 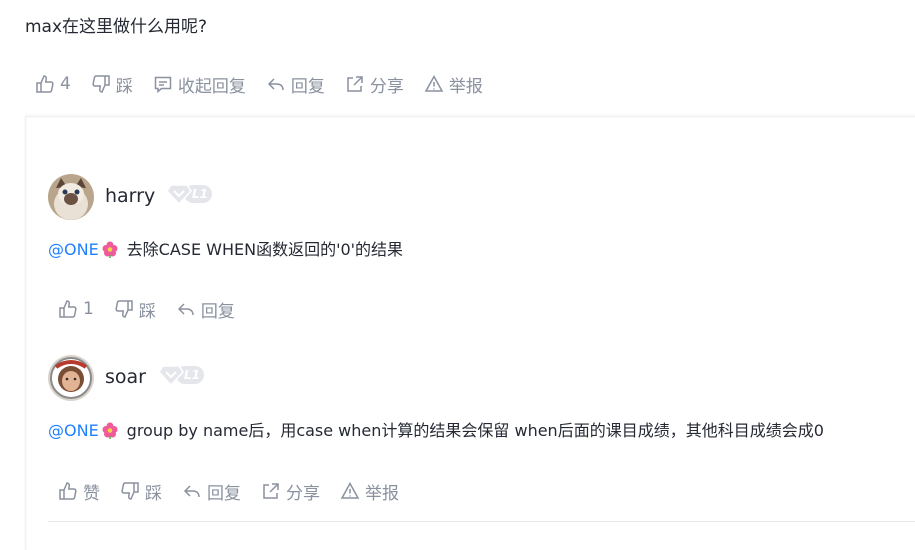 I want to click on reply-actions: 赞 踩 回复 分享 举报, so click(x=238, y=491).